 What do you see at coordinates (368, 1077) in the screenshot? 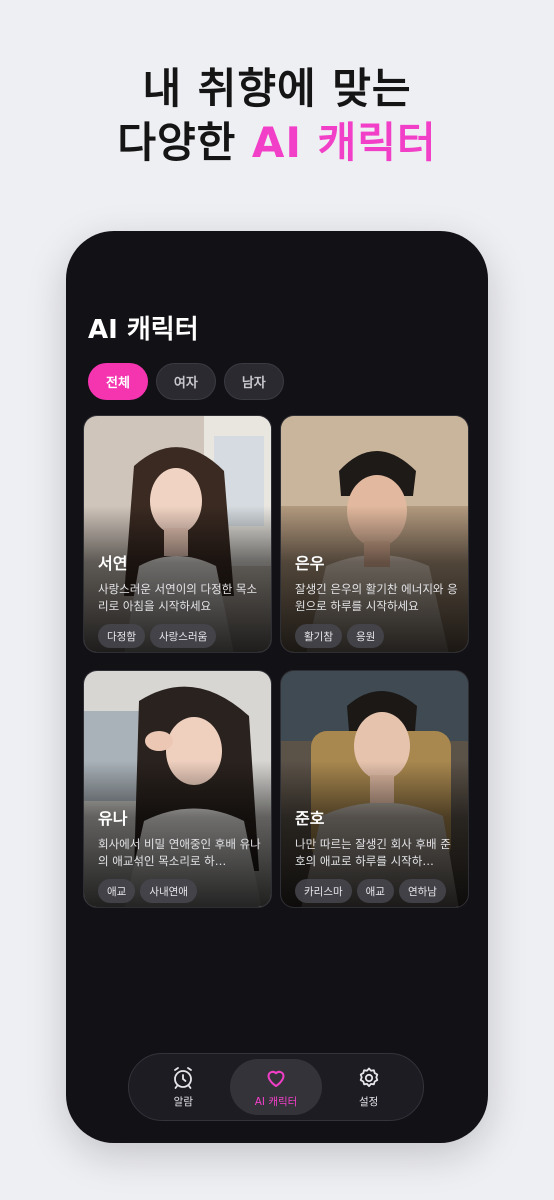
I see `gear-icon` at bounding box center [368, 1077].